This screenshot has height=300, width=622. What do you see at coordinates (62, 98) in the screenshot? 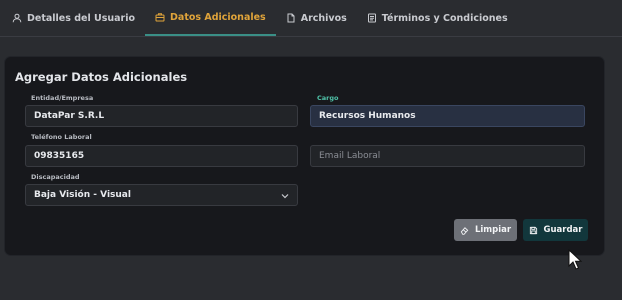
I see `entidad-label: Entidad/Empresa` at bounding box center [62, 98].